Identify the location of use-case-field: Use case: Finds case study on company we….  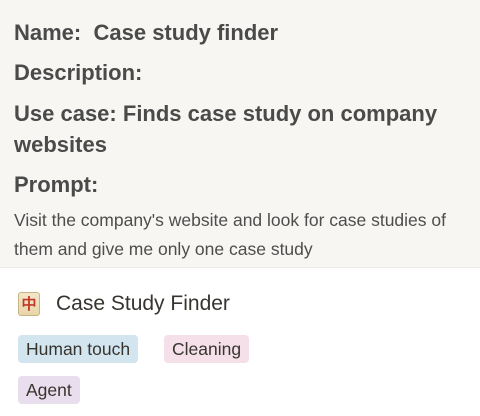
(244, 129).